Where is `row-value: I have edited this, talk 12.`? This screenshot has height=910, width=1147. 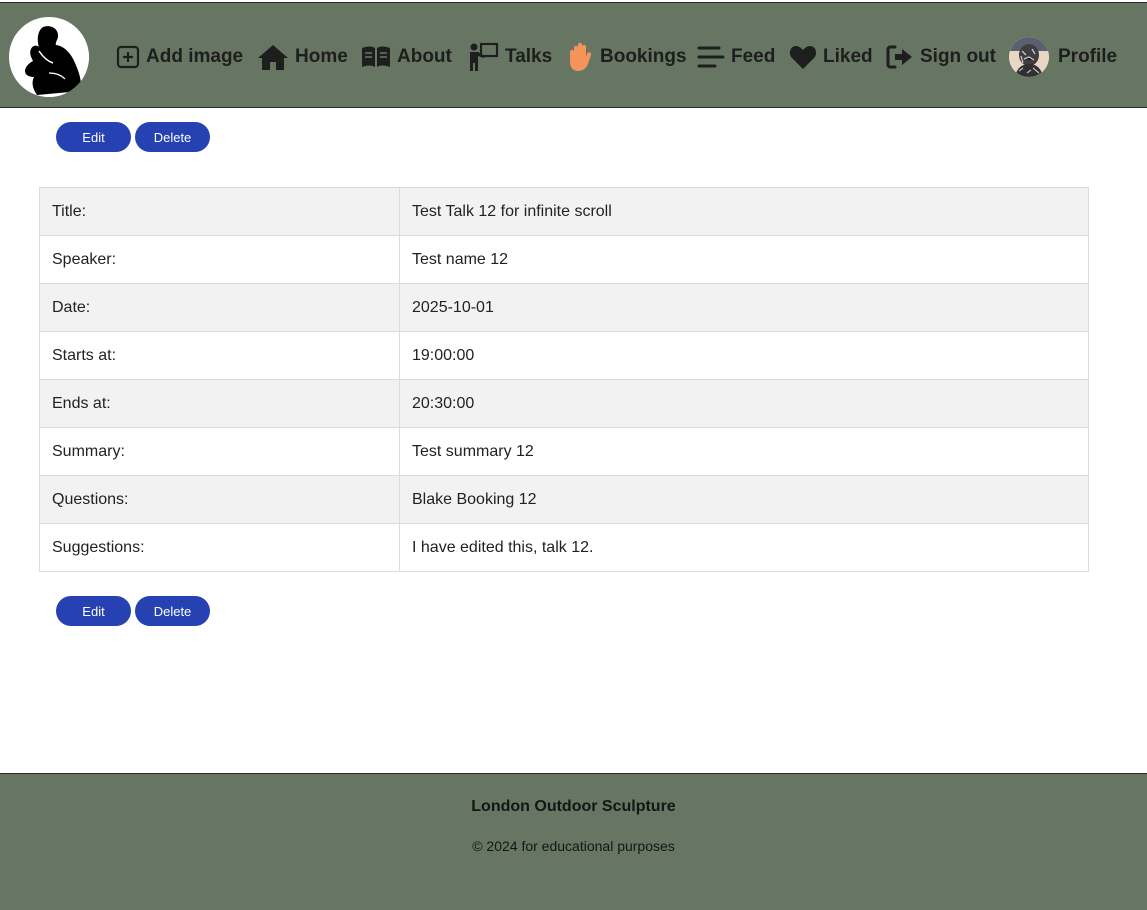
row-value: I have edited this, talk 12. is located at coordinates (744, 547).